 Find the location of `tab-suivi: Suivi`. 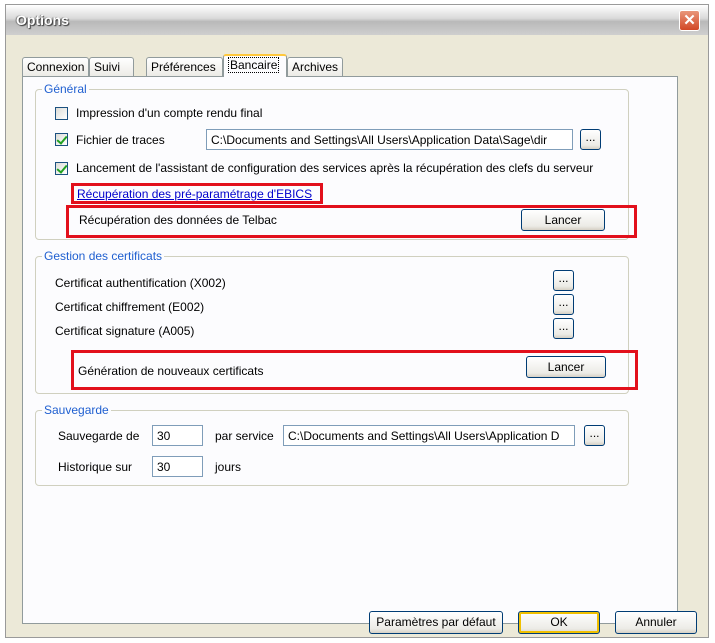

tab-suivi: Suivi is located at coordinates (111, 66).